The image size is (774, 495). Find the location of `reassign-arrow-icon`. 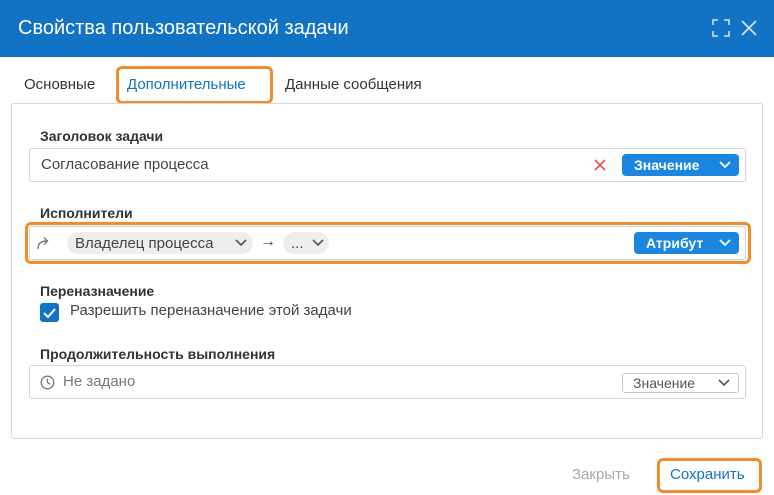

reassign-arrow-icon is located at coordinates (44, 245).